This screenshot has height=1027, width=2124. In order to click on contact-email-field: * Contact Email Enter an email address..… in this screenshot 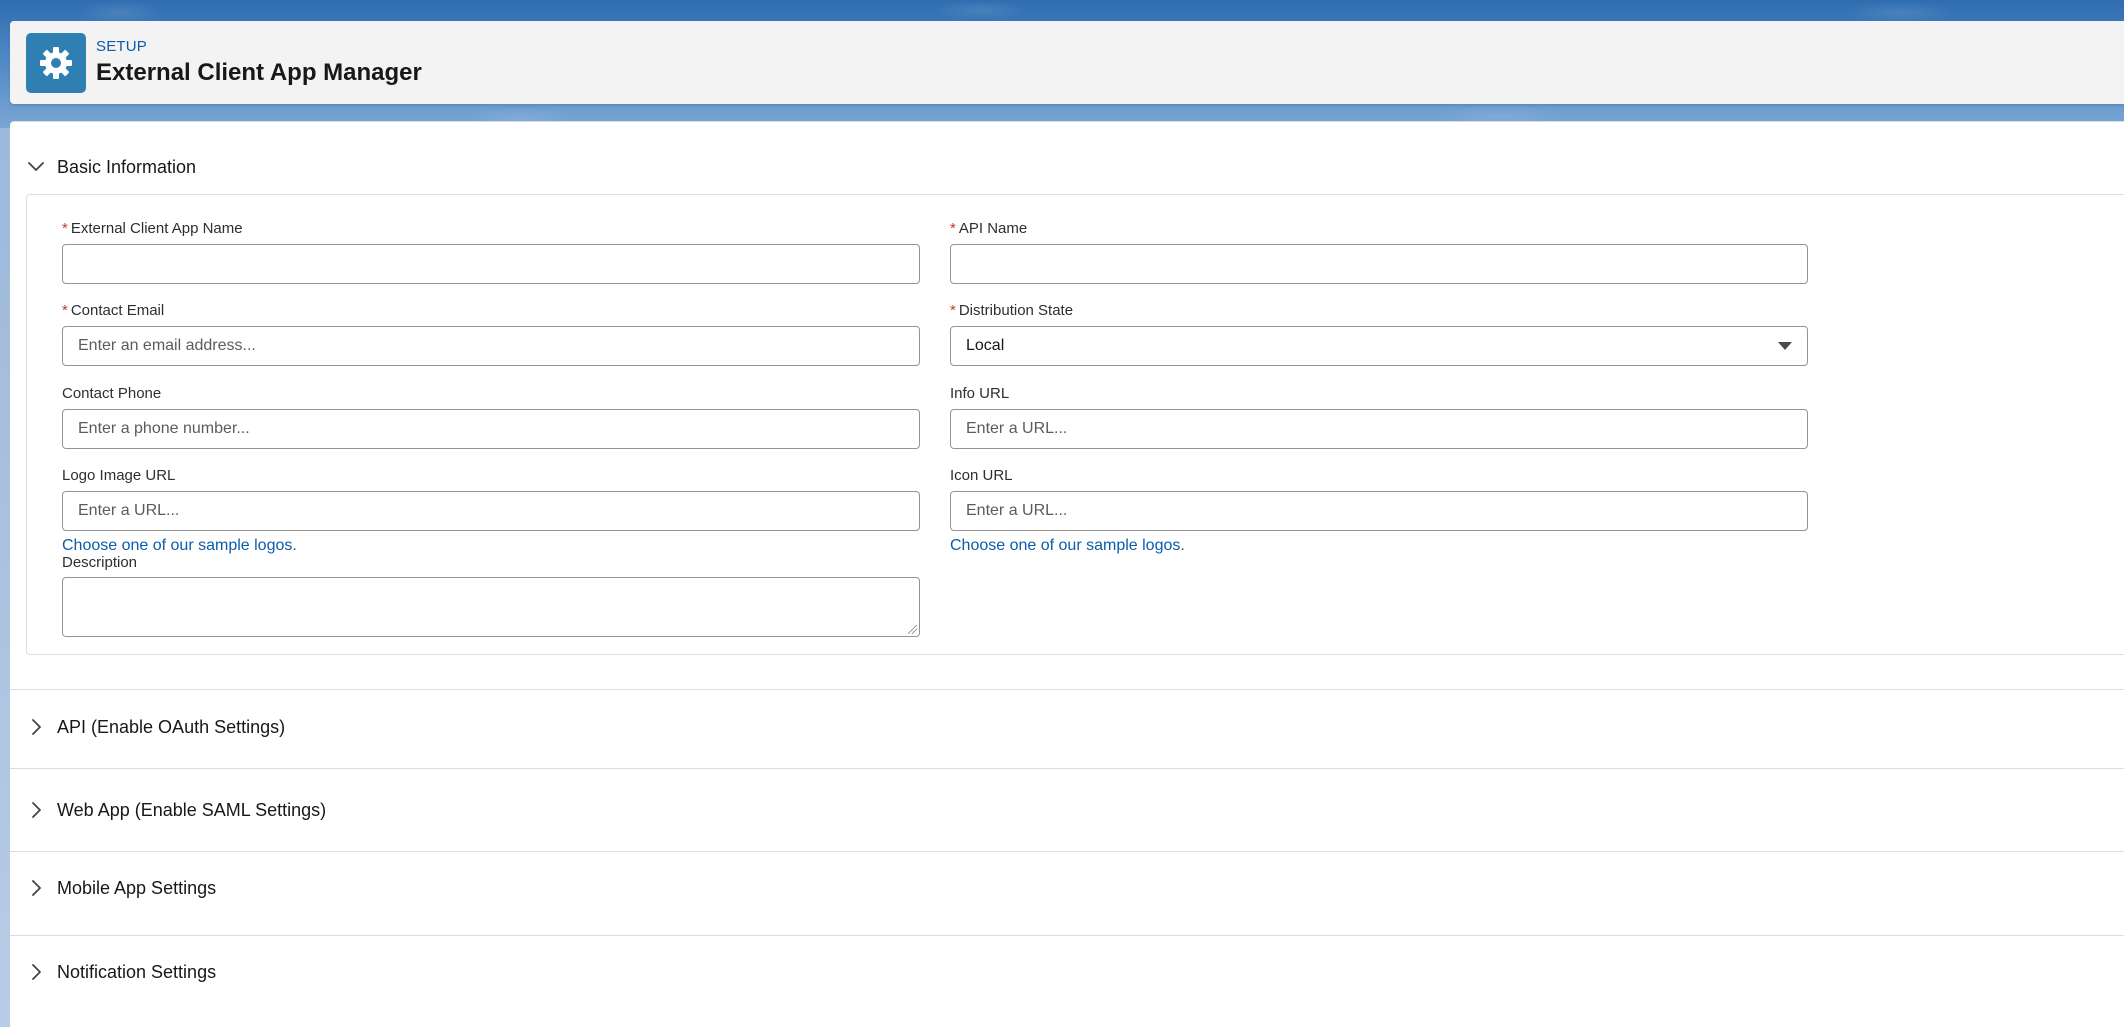, I will do `click(491, 333)`.